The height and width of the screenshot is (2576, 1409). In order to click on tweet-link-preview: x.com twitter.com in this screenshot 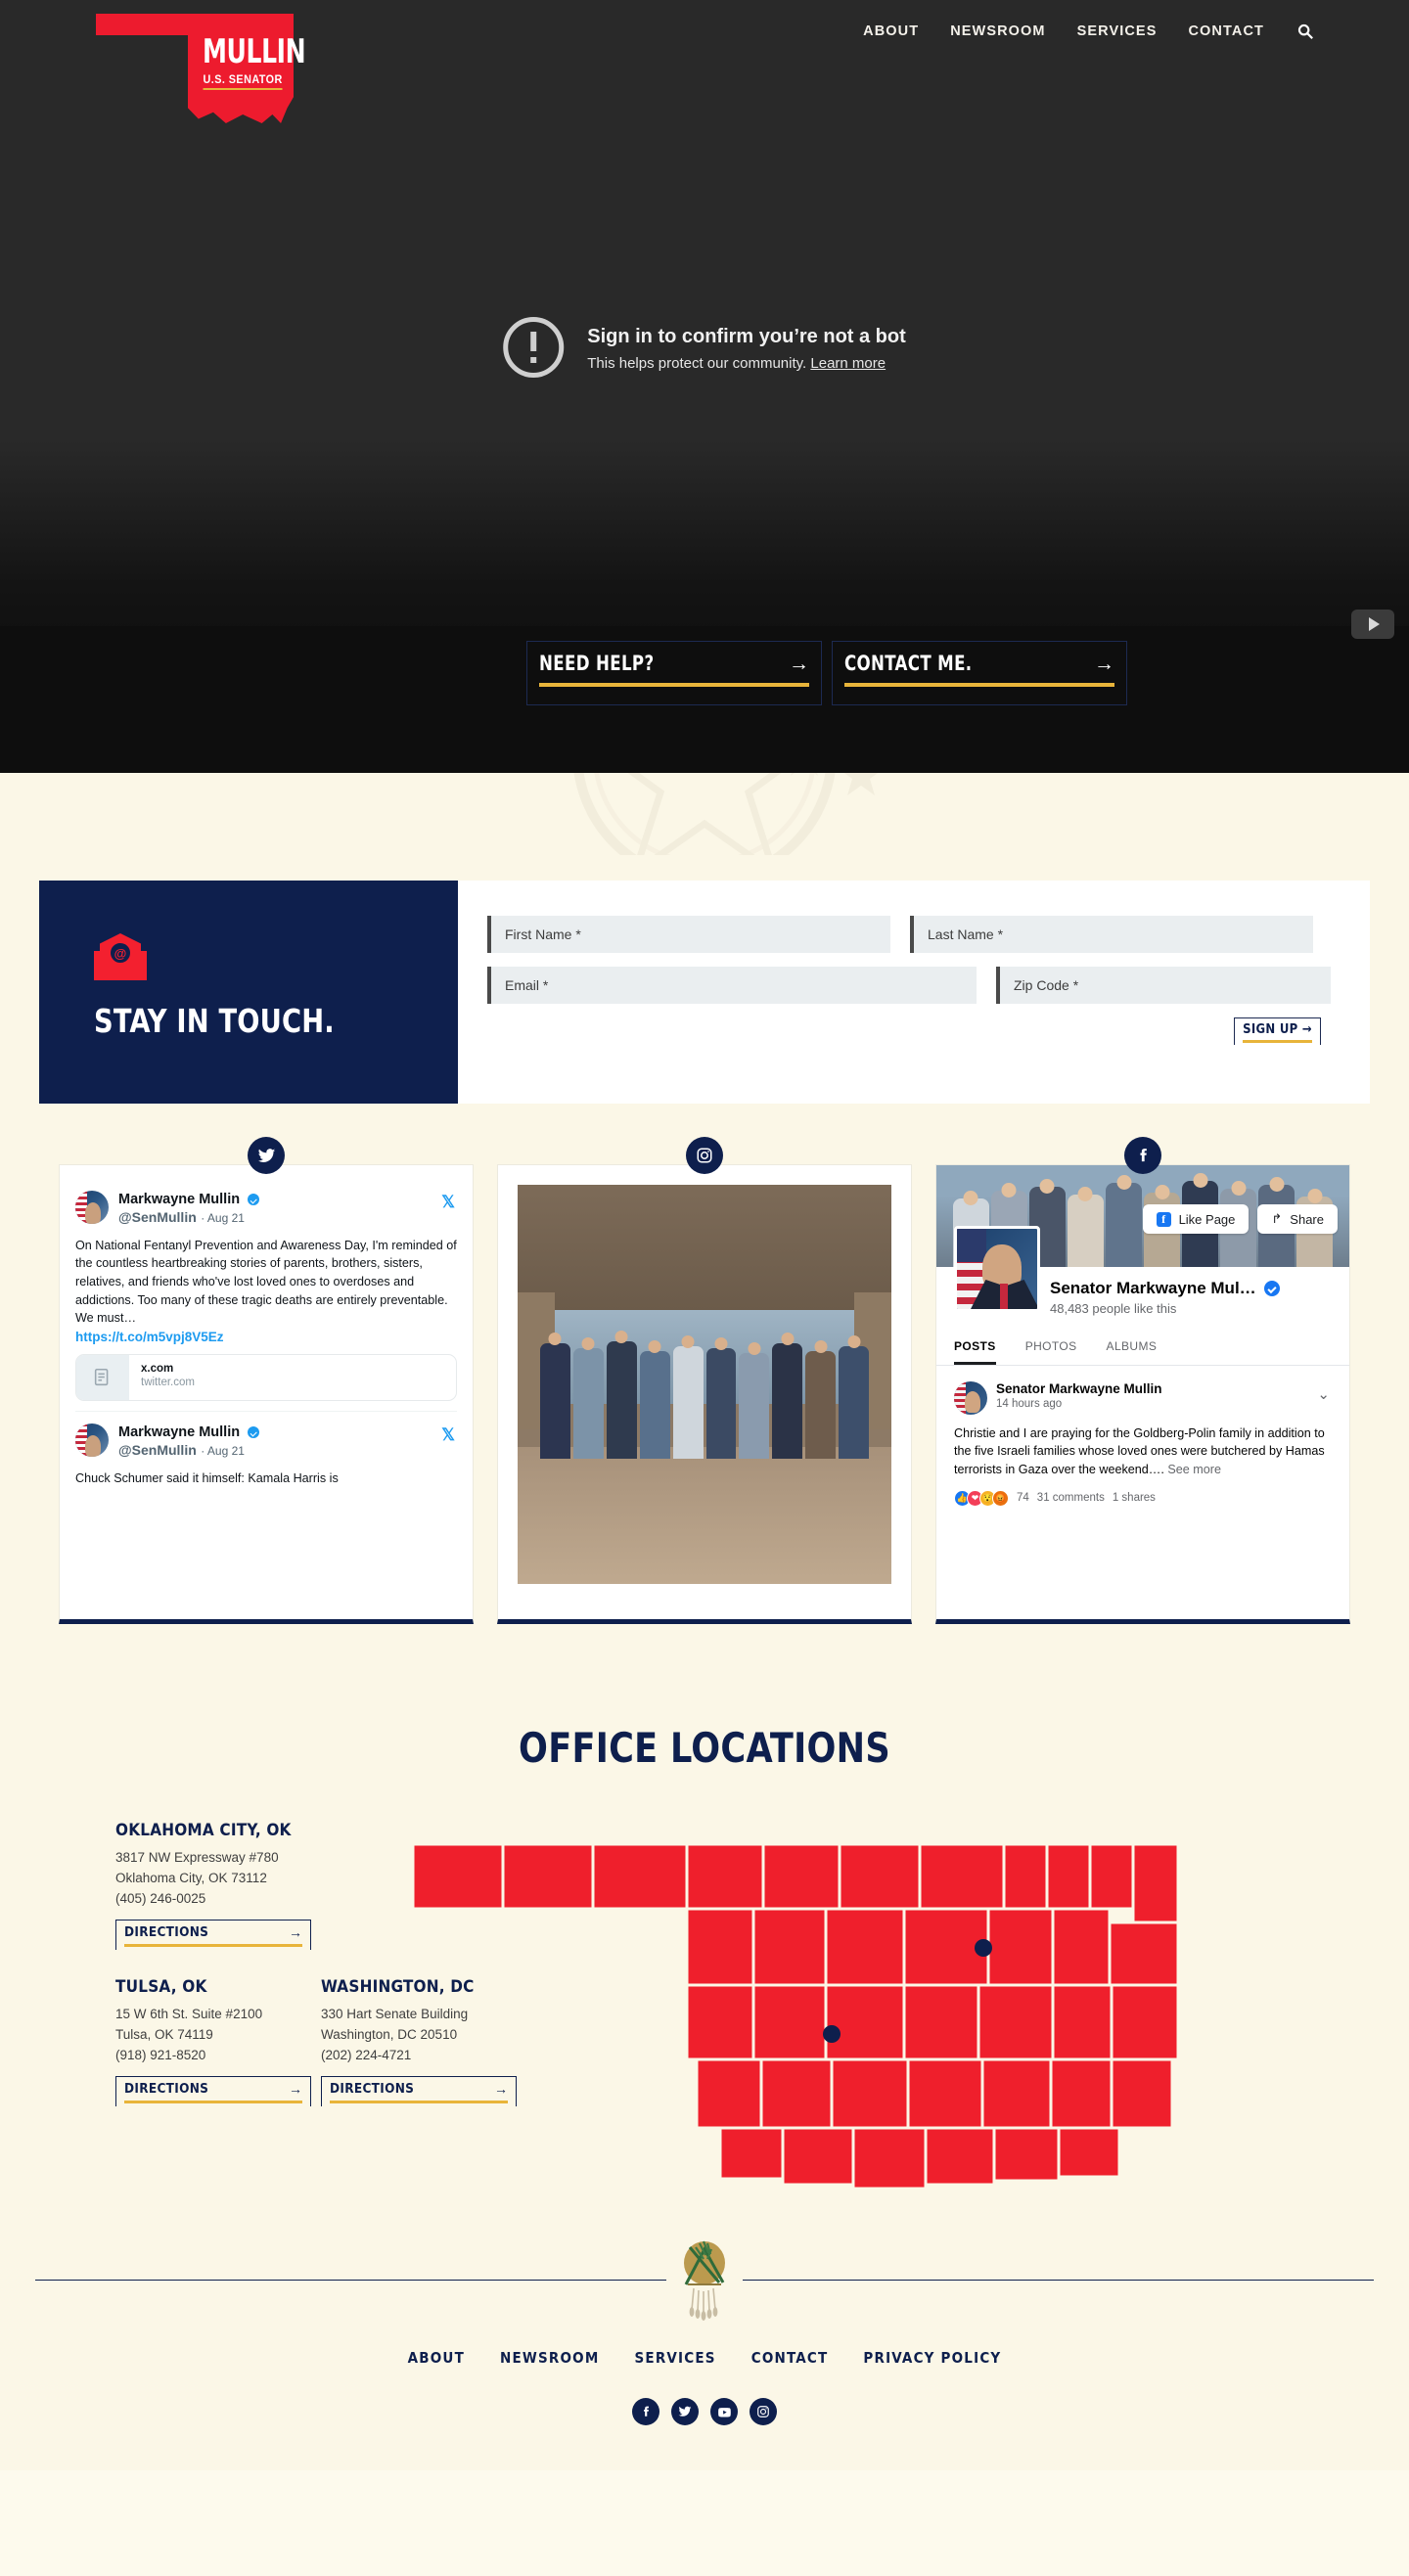, I will do `click(266, 1377)`.